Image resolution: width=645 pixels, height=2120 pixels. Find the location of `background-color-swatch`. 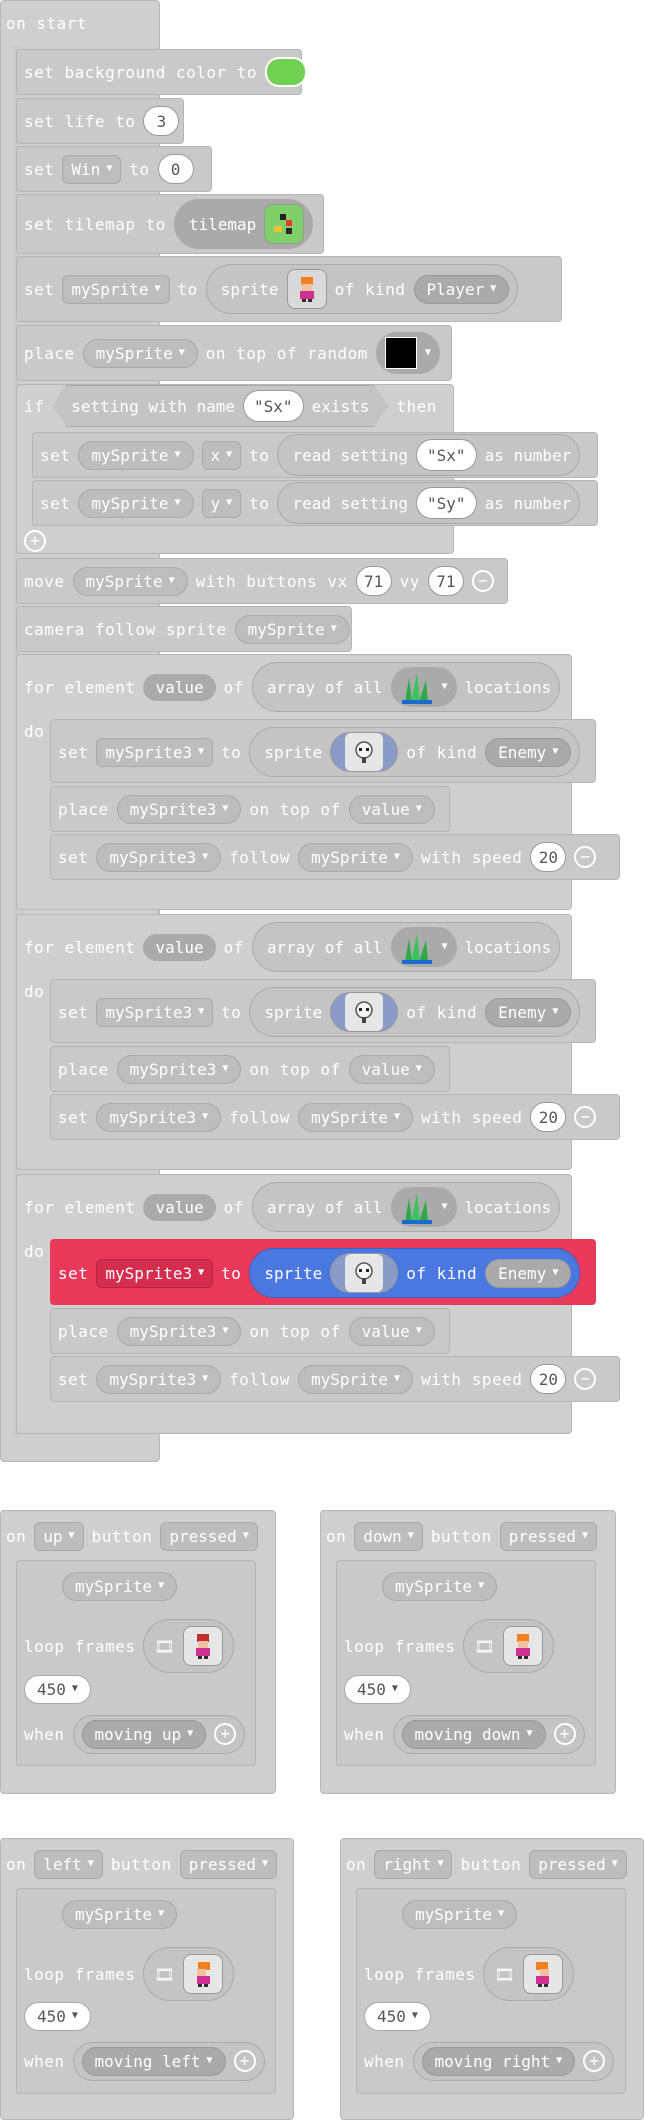

background-color-swatch is located at coordinates (286, 72).